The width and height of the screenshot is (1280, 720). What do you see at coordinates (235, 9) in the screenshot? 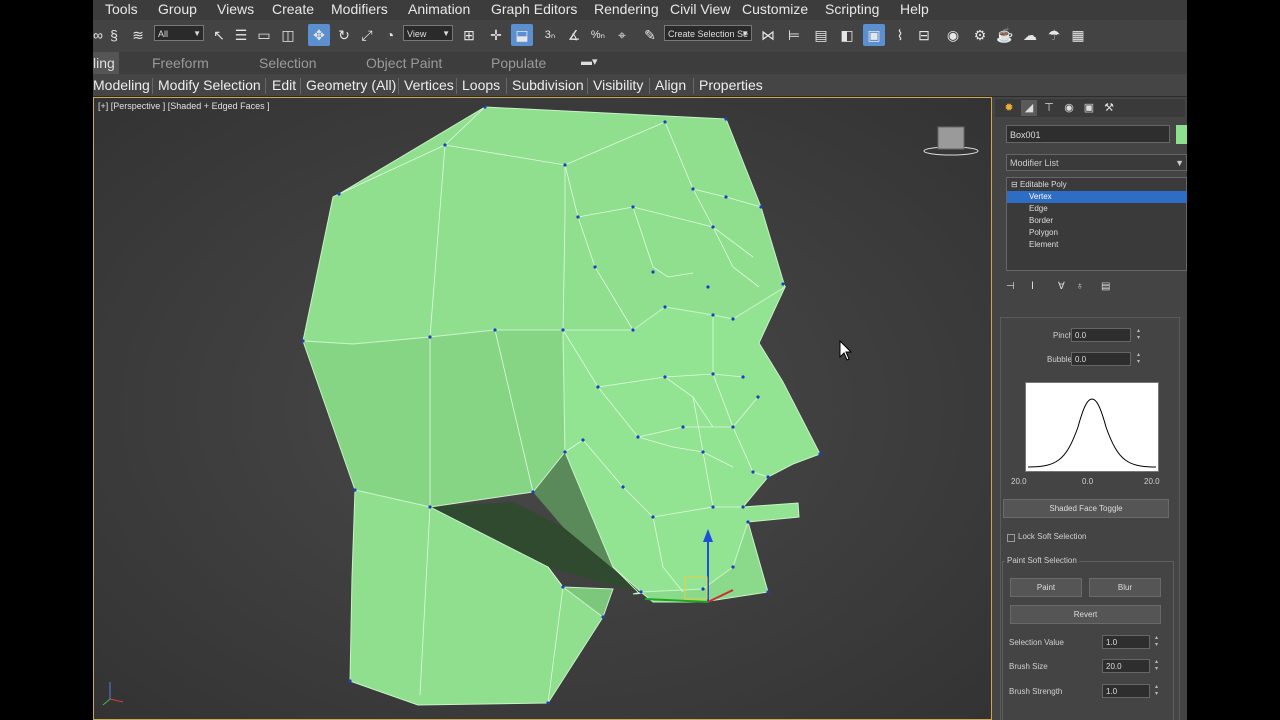
I see `menu-views: Views` at bounding box center [235, 9].